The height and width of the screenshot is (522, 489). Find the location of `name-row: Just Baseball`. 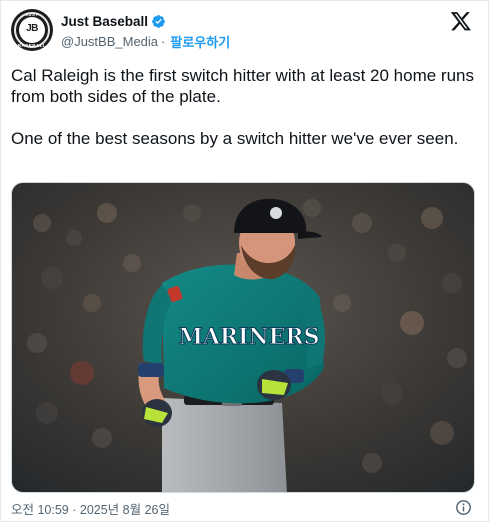

name-row: Just Baseball is located at coordinates (145, 21).